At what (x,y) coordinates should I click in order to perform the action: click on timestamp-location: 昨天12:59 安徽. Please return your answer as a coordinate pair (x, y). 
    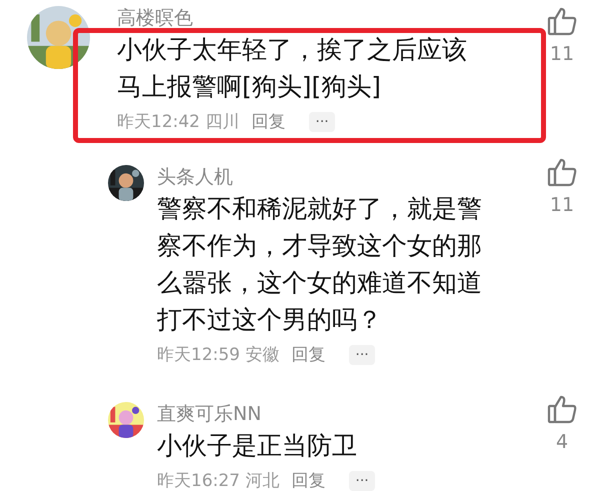
    Looking at the image, I should click on (218, 355).